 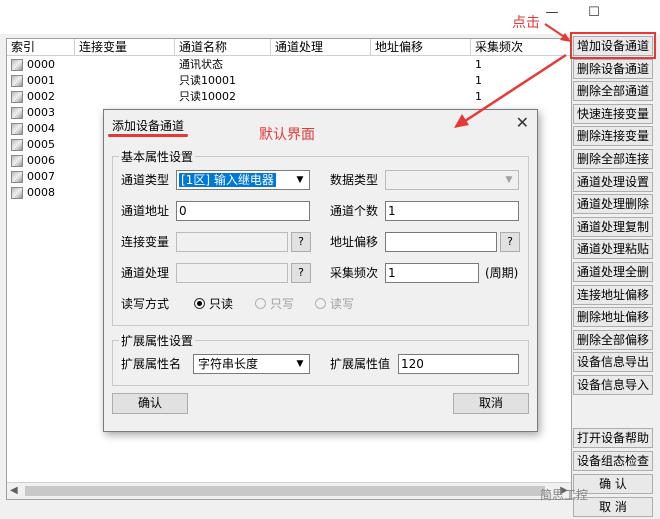 What do you see at coordinates (157, 156) in the screenshot?
I see `basic-group-title: 基本属性设置` at bounding box center [157, 156].